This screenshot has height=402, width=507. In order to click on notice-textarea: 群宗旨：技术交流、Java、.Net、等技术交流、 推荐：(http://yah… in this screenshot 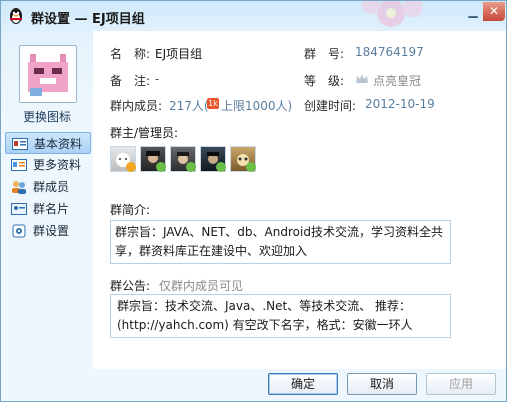, I will do `click(280, 316)`.